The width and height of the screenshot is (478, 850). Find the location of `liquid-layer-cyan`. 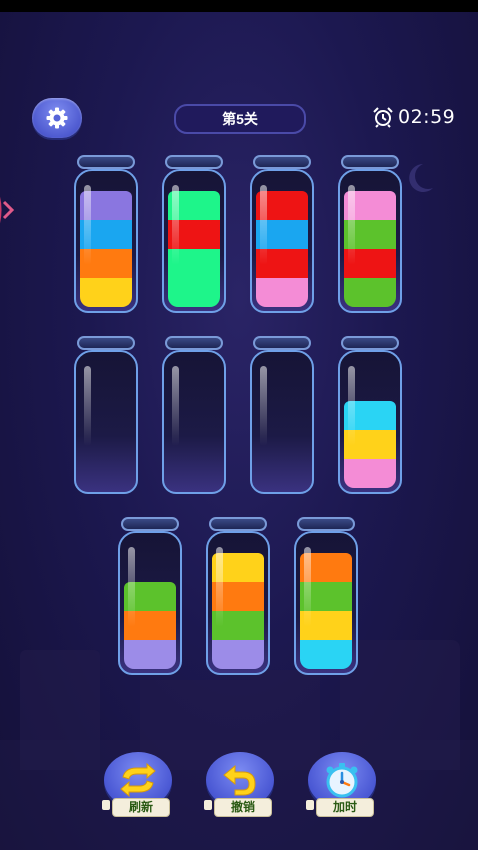

liquid-layer-cyan is located at coordinates (326, 654).